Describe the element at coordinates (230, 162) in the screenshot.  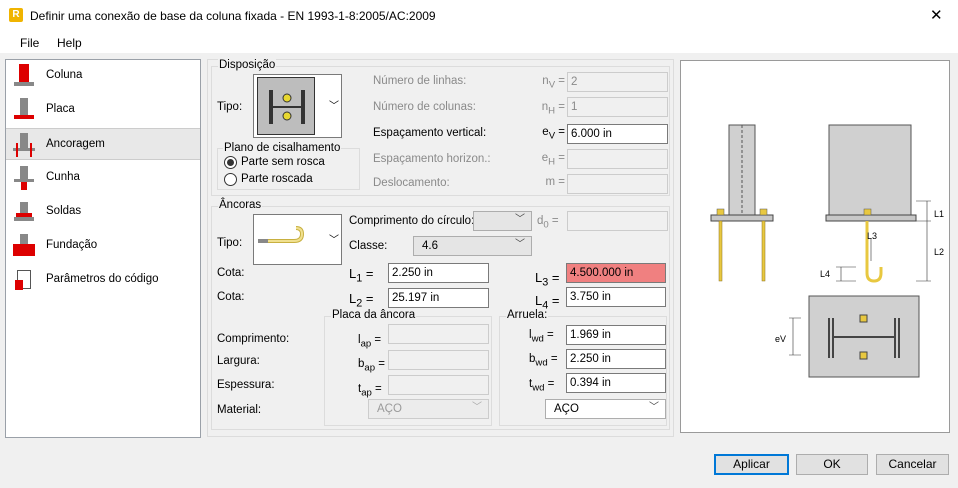
I see `radio-parte-sem-rosca` at that location.